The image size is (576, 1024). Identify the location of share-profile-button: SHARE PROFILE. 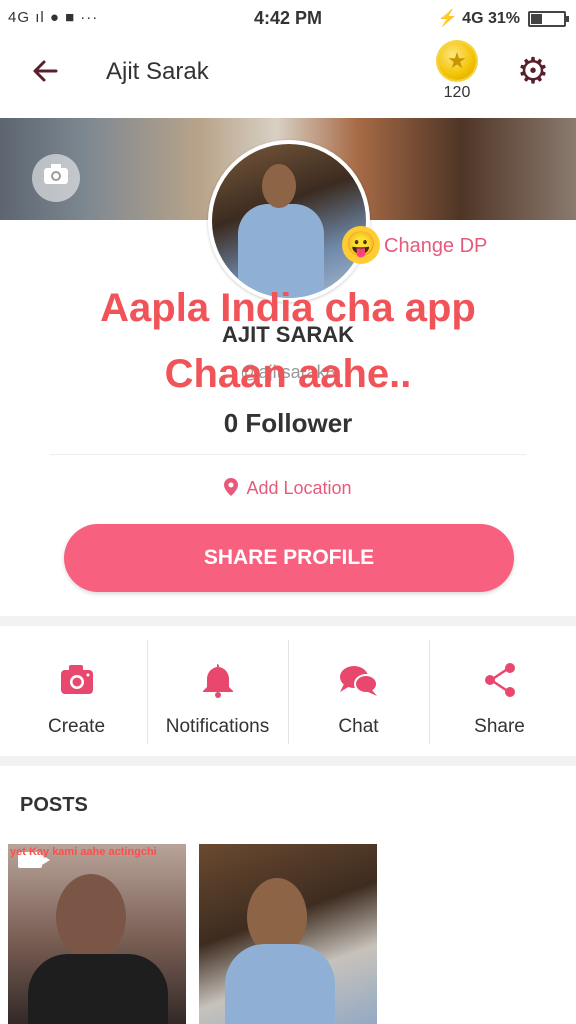
(289, 558).